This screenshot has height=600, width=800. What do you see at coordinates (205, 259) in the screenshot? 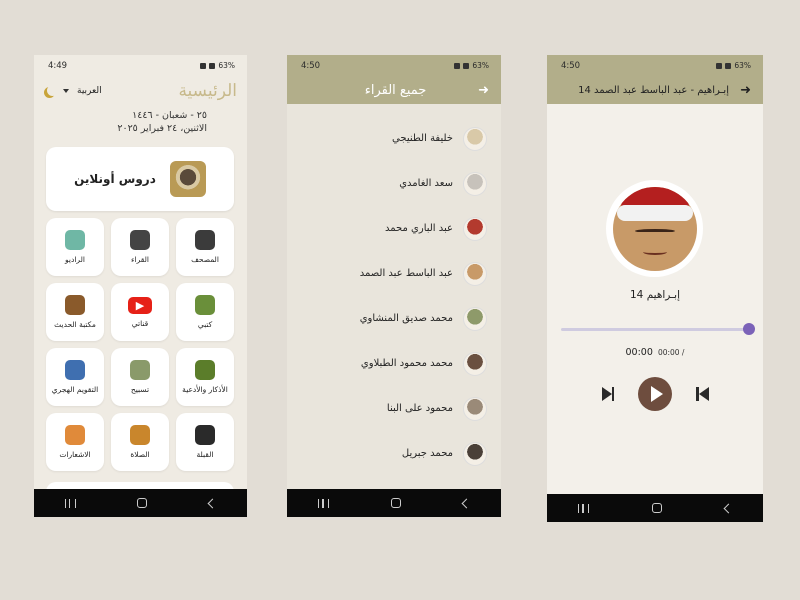
I see `tile-label: المصحف` at bounding box center [205, 259].